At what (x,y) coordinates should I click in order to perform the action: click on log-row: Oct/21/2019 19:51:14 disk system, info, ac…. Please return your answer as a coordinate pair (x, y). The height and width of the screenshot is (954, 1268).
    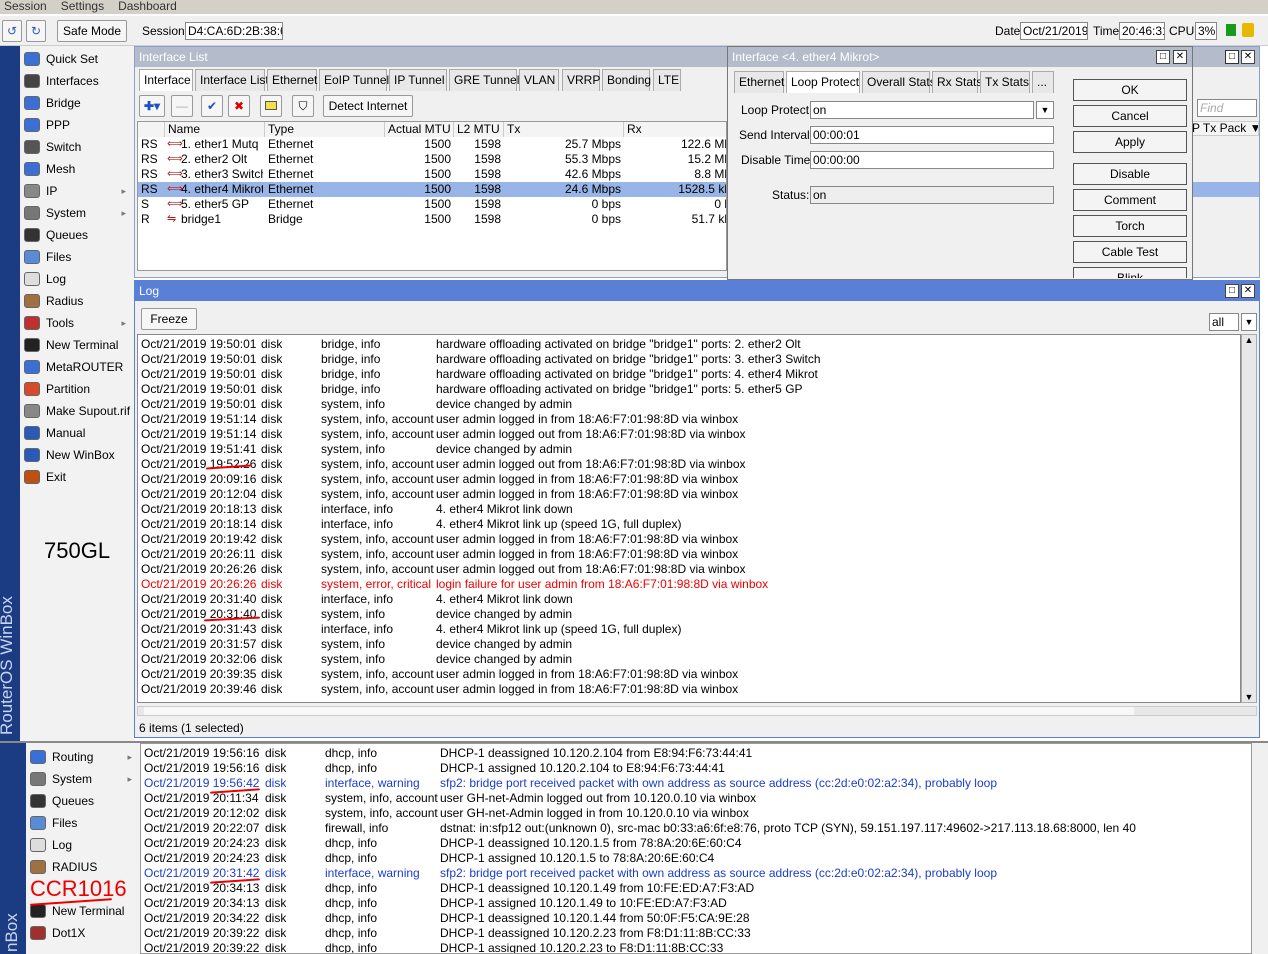
    Looking at the image, I should click on (689, 434).